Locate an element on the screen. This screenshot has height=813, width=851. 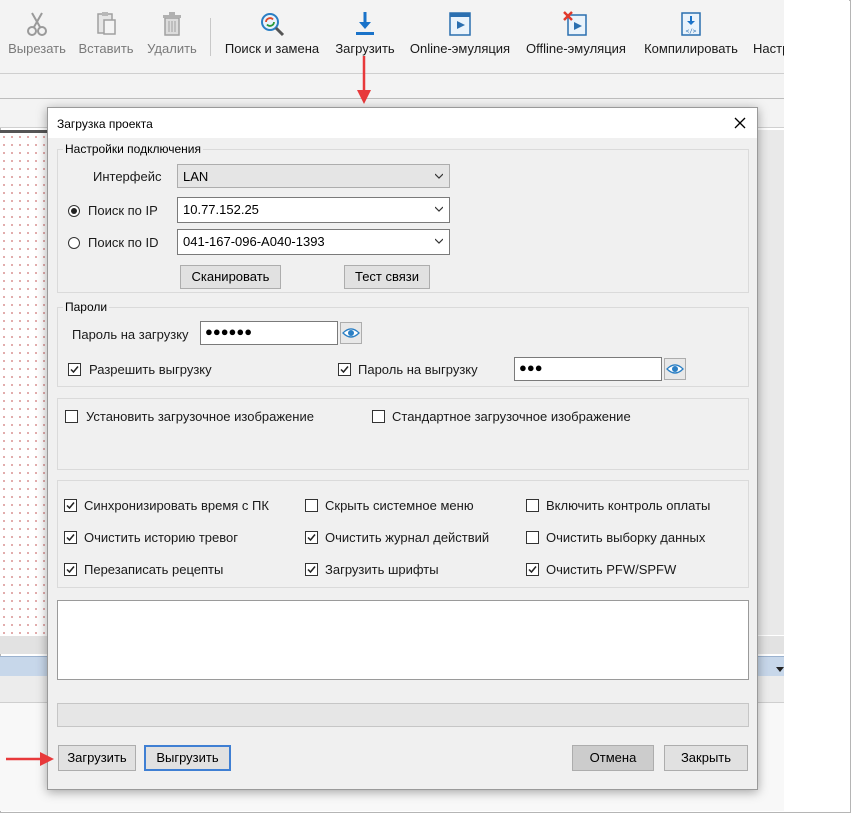
search-by-ip-radio is located at coordinates (74, 211).